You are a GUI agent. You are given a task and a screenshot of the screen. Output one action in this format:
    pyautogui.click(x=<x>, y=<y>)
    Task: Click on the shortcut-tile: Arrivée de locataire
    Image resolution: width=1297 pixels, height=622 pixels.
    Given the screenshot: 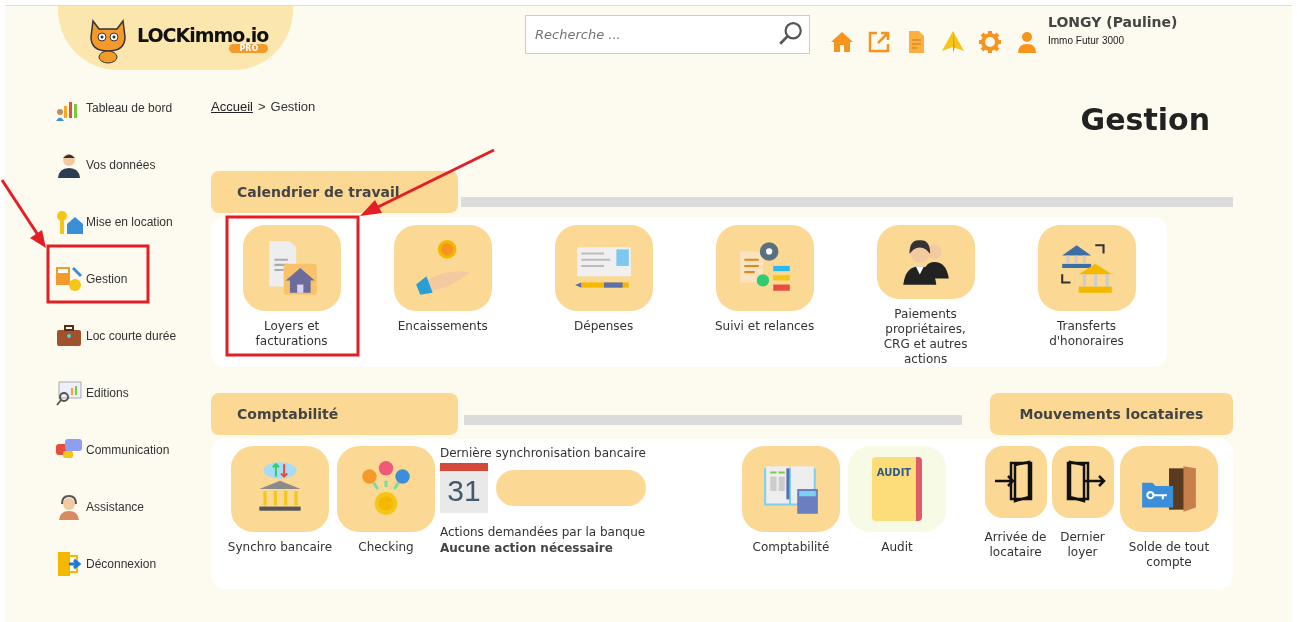 What is the action you would take?
    pyautogui.click(x=1015, y=517)
    